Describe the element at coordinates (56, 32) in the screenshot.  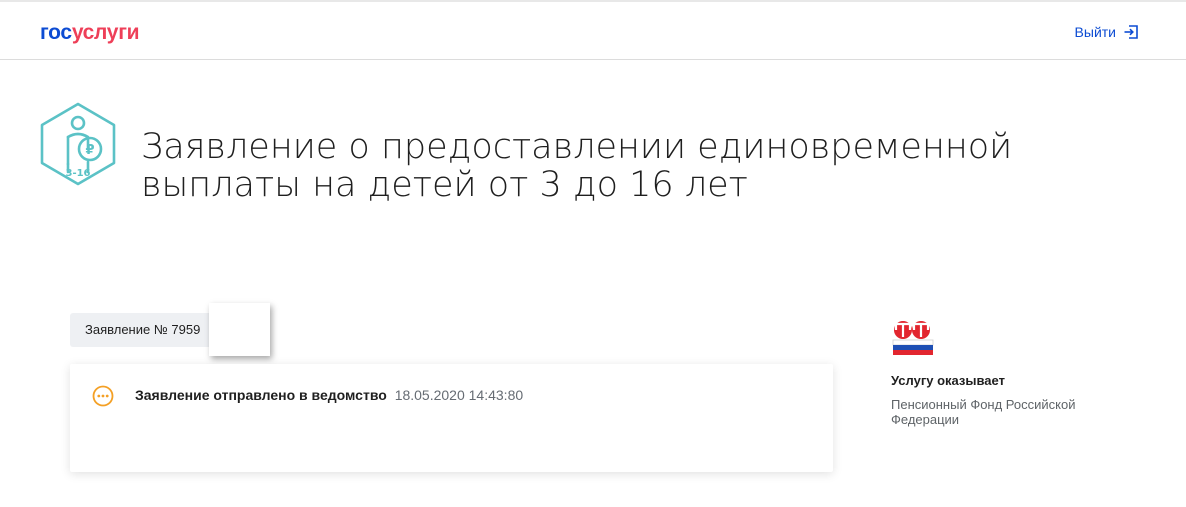
I see `logo-part-gos: гос` at that location.